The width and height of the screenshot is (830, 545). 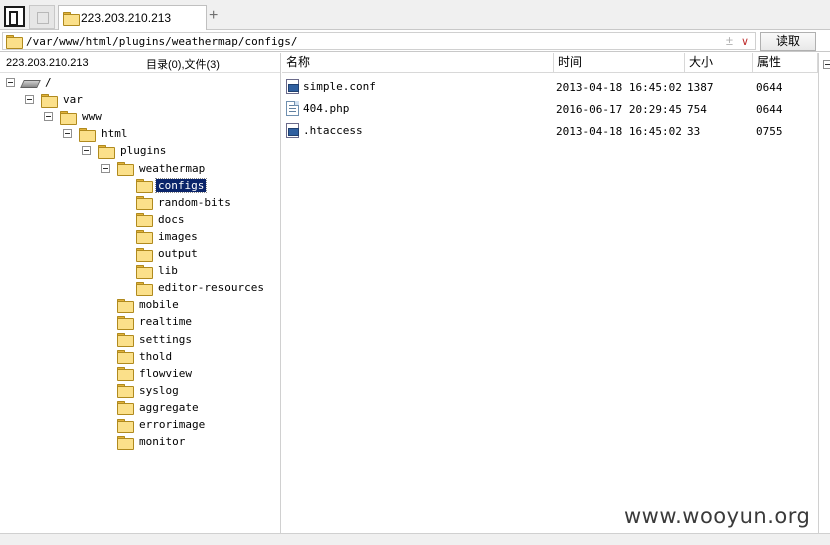 I want to click on tree-node-label: flowview, so click(x=165, y=373).